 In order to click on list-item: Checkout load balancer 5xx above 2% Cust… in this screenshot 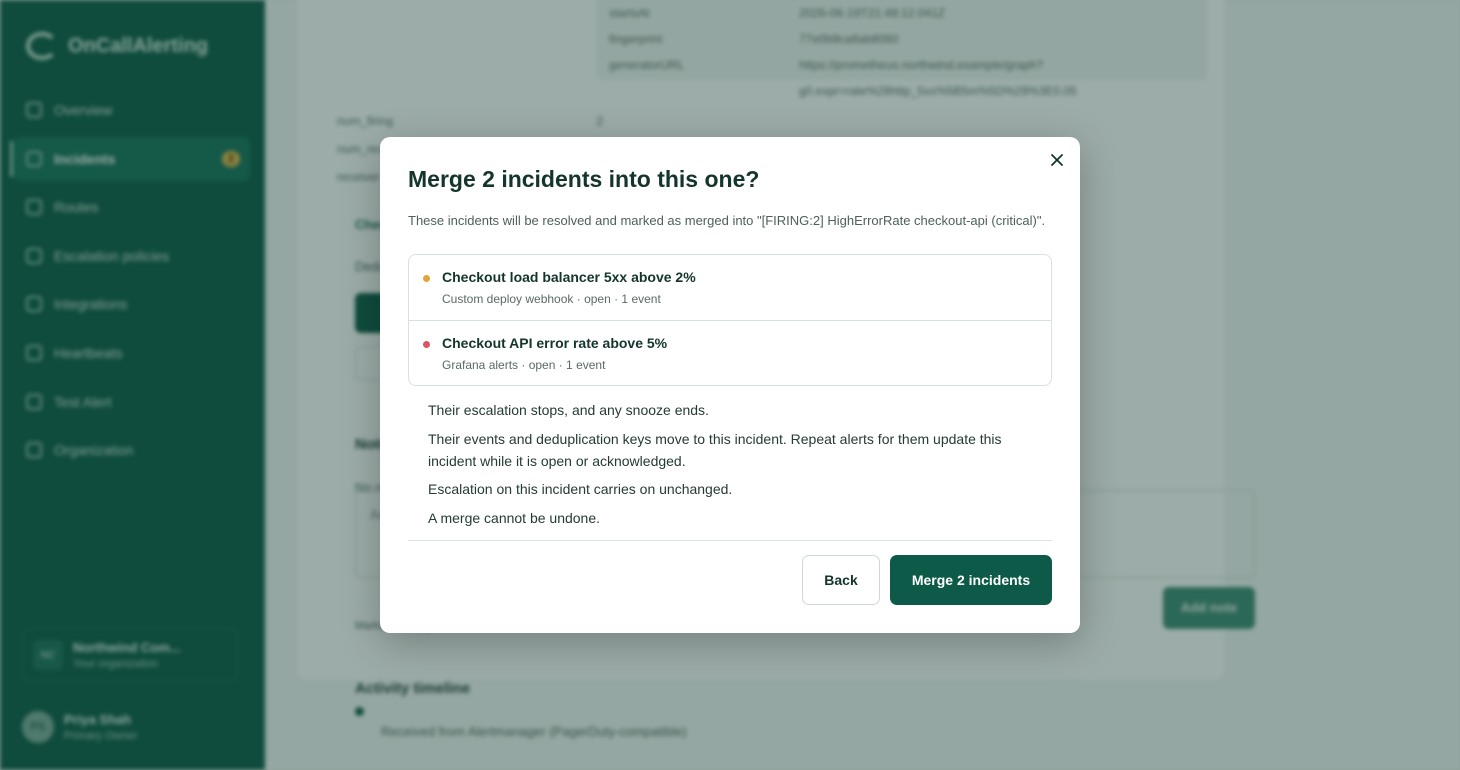, I will do `click(730, 287)`.